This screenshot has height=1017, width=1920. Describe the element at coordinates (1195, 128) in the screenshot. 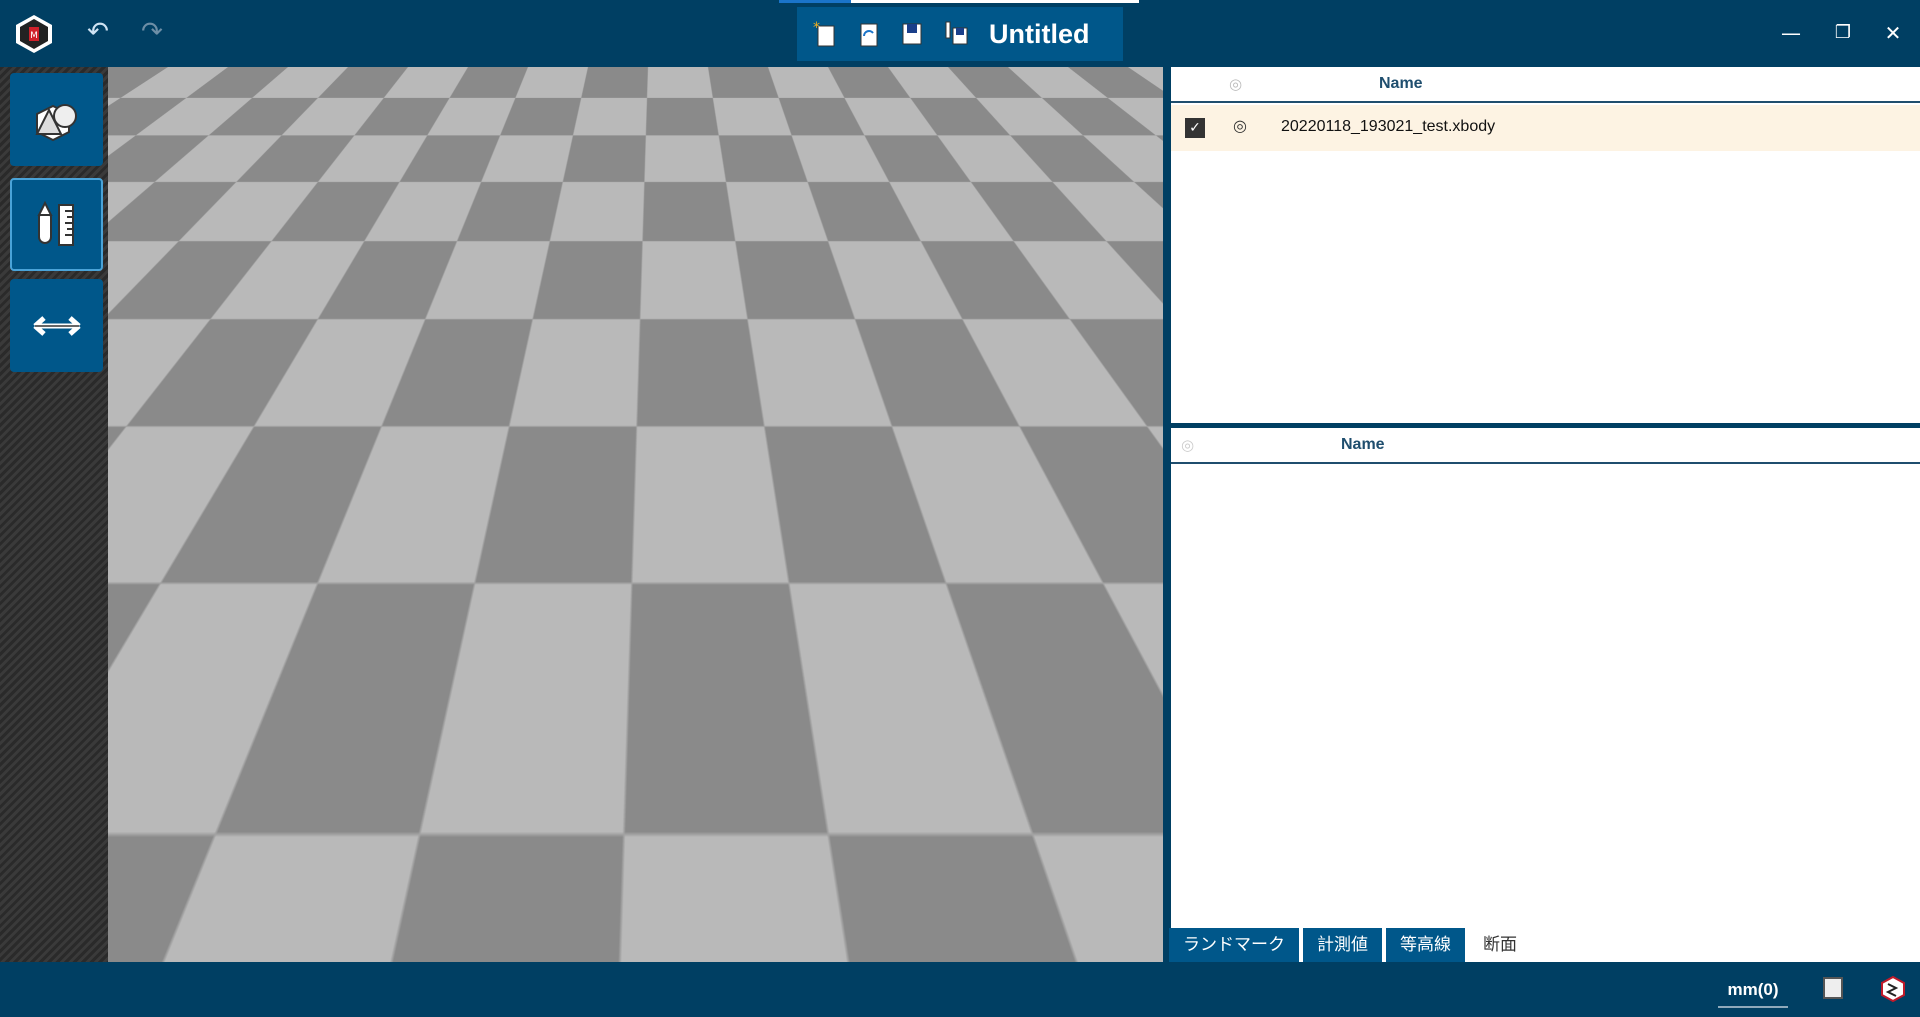

I see `checkbox: ✓` at that location.